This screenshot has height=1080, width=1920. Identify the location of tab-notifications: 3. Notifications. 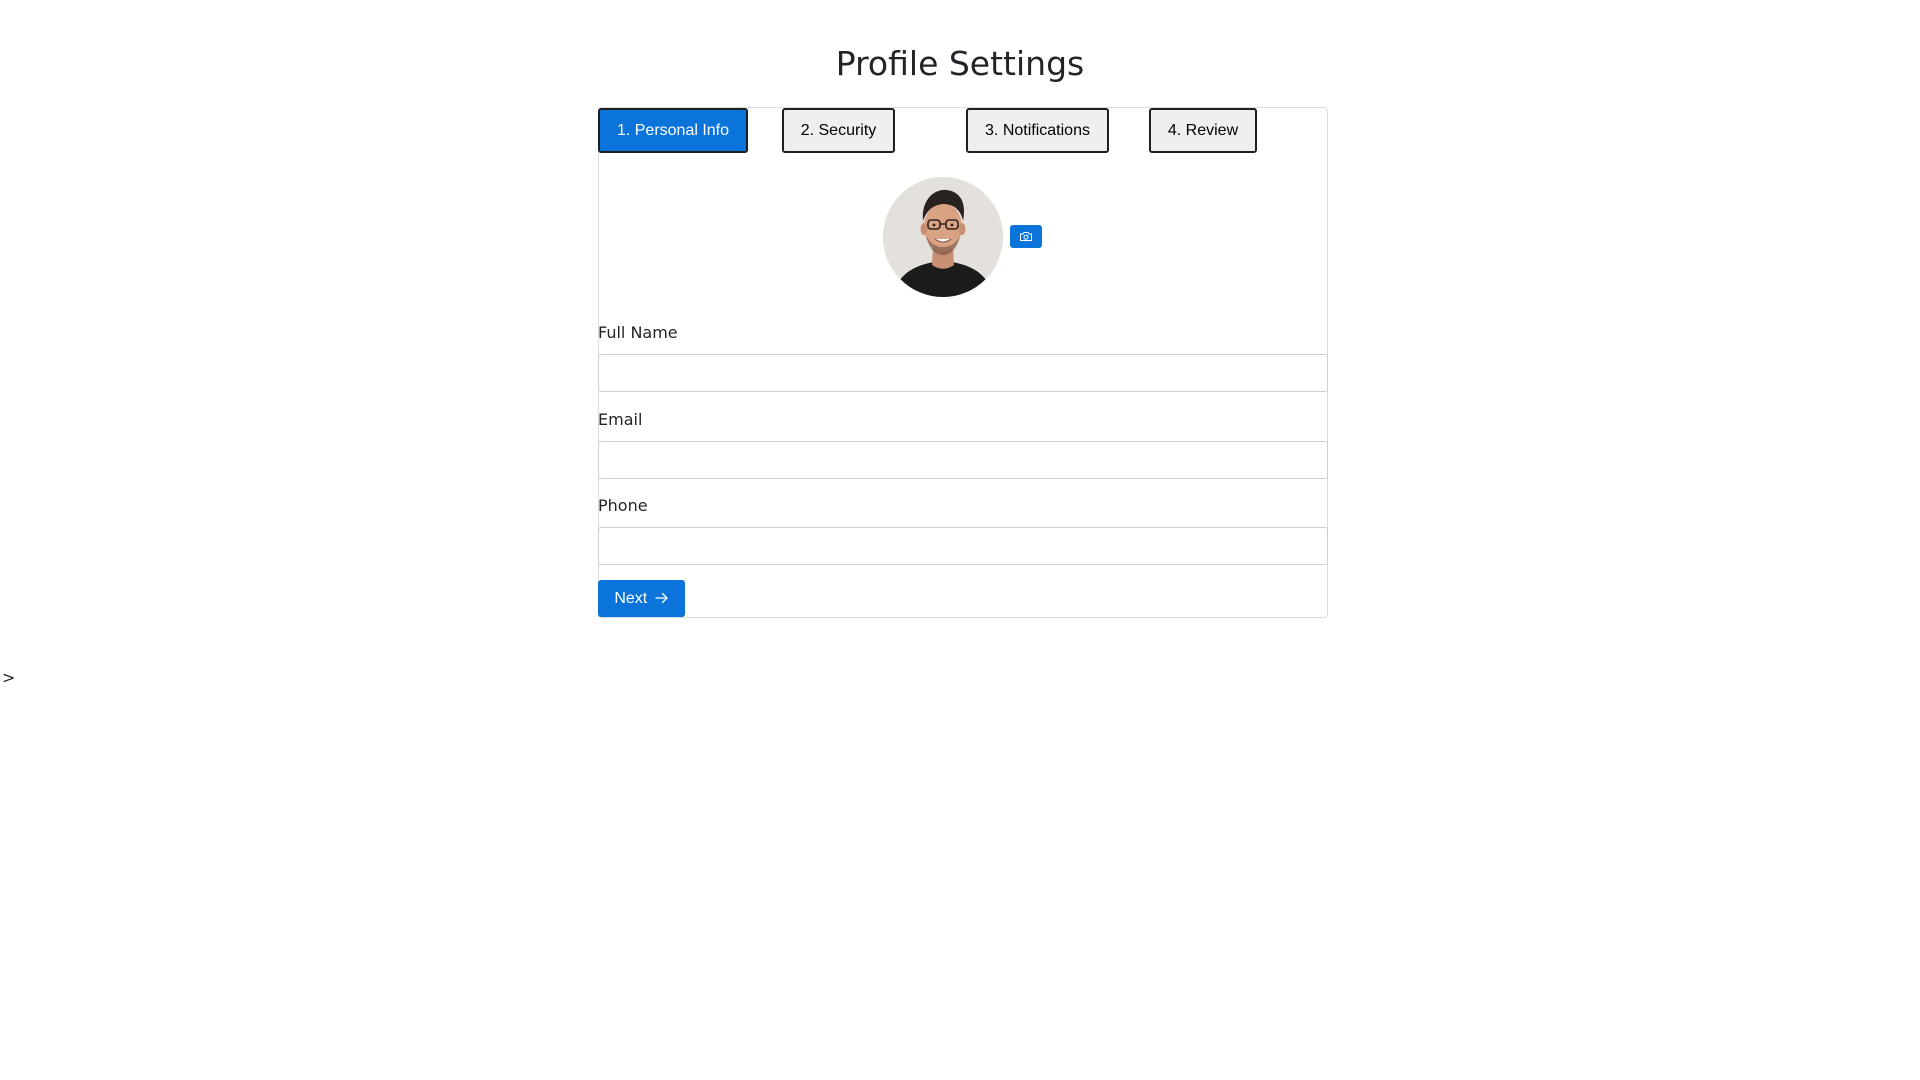
(1037, 130).